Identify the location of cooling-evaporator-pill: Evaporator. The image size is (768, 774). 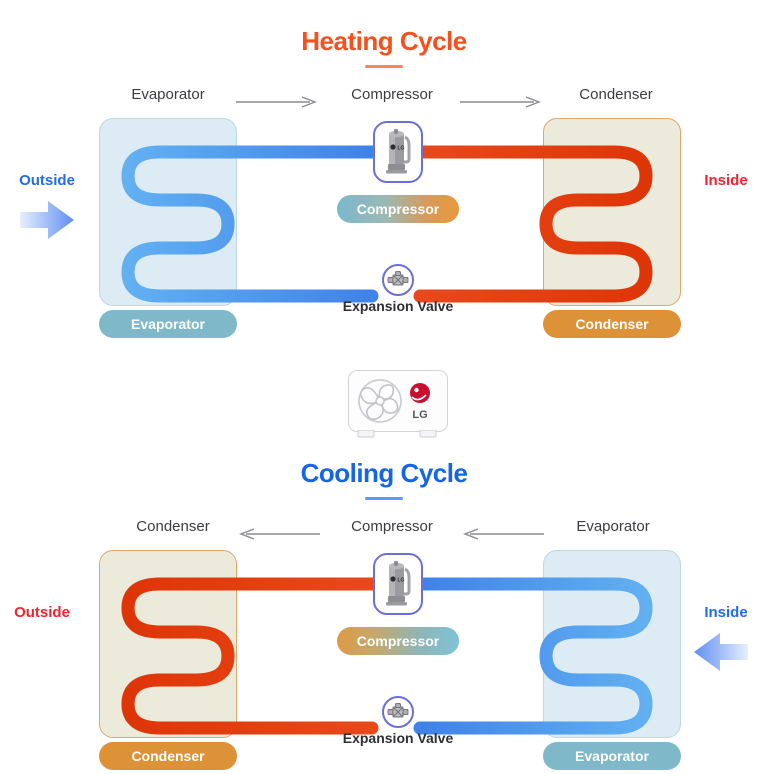
(612, 756).